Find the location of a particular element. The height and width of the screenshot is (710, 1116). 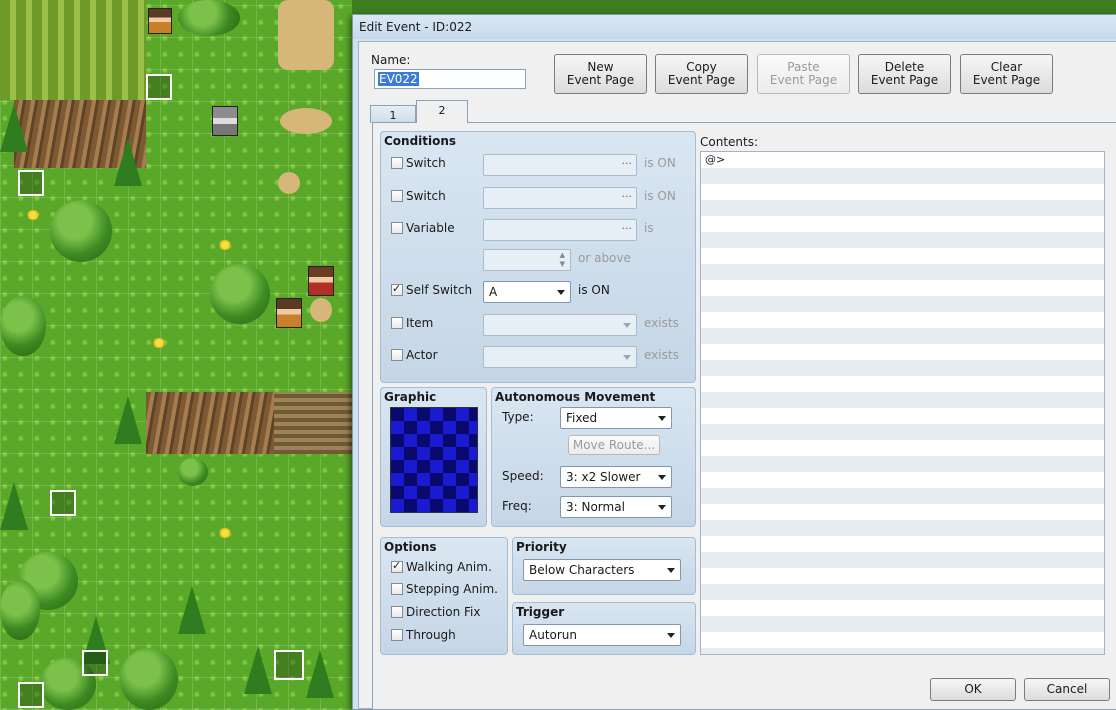

priority-select: Below Characters is located at coordinates (602, 570).